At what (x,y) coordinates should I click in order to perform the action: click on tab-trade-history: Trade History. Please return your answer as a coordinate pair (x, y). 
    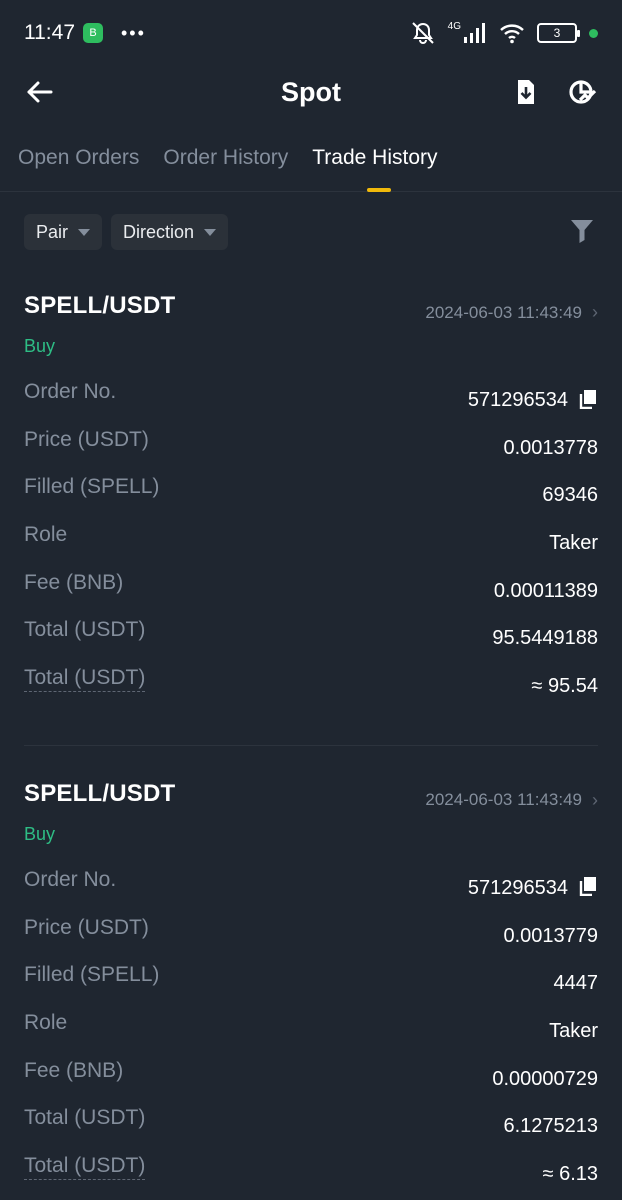
    Looking at the image, I should click on (375, 169).